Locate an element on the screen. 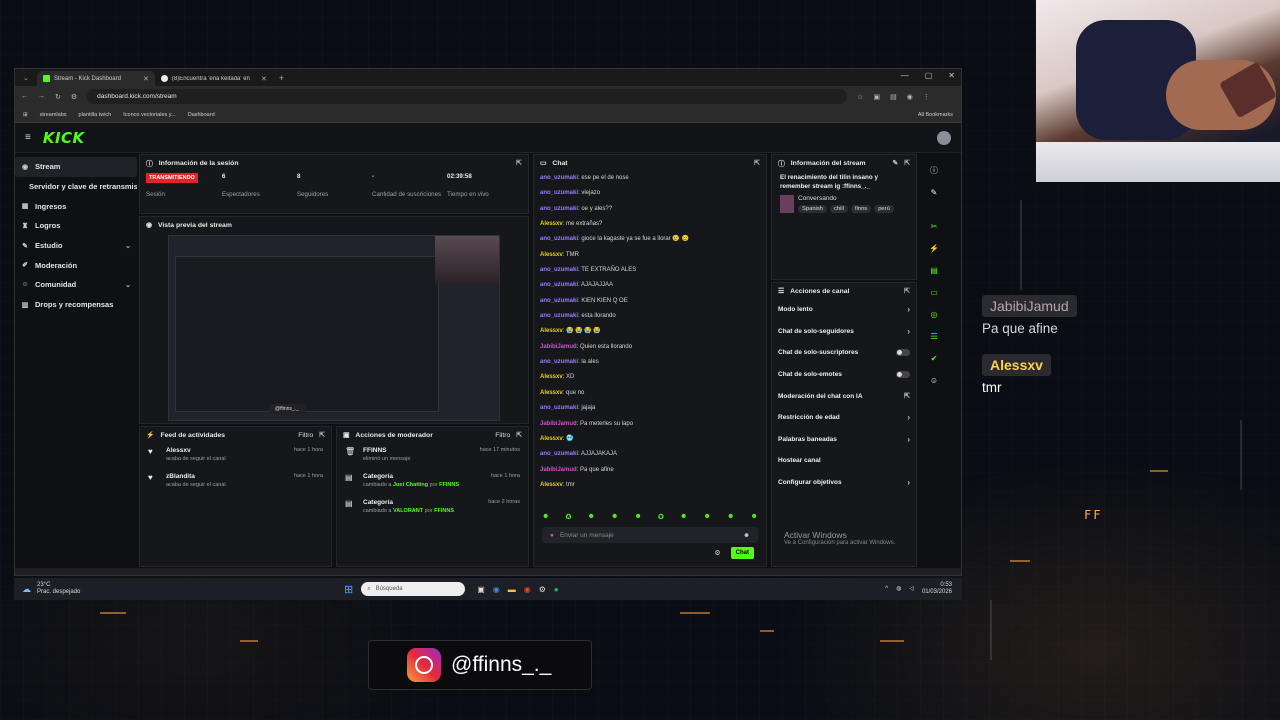 The image size is (1280, 720). people-icon: ☺ is located at coordinates (934, 380).